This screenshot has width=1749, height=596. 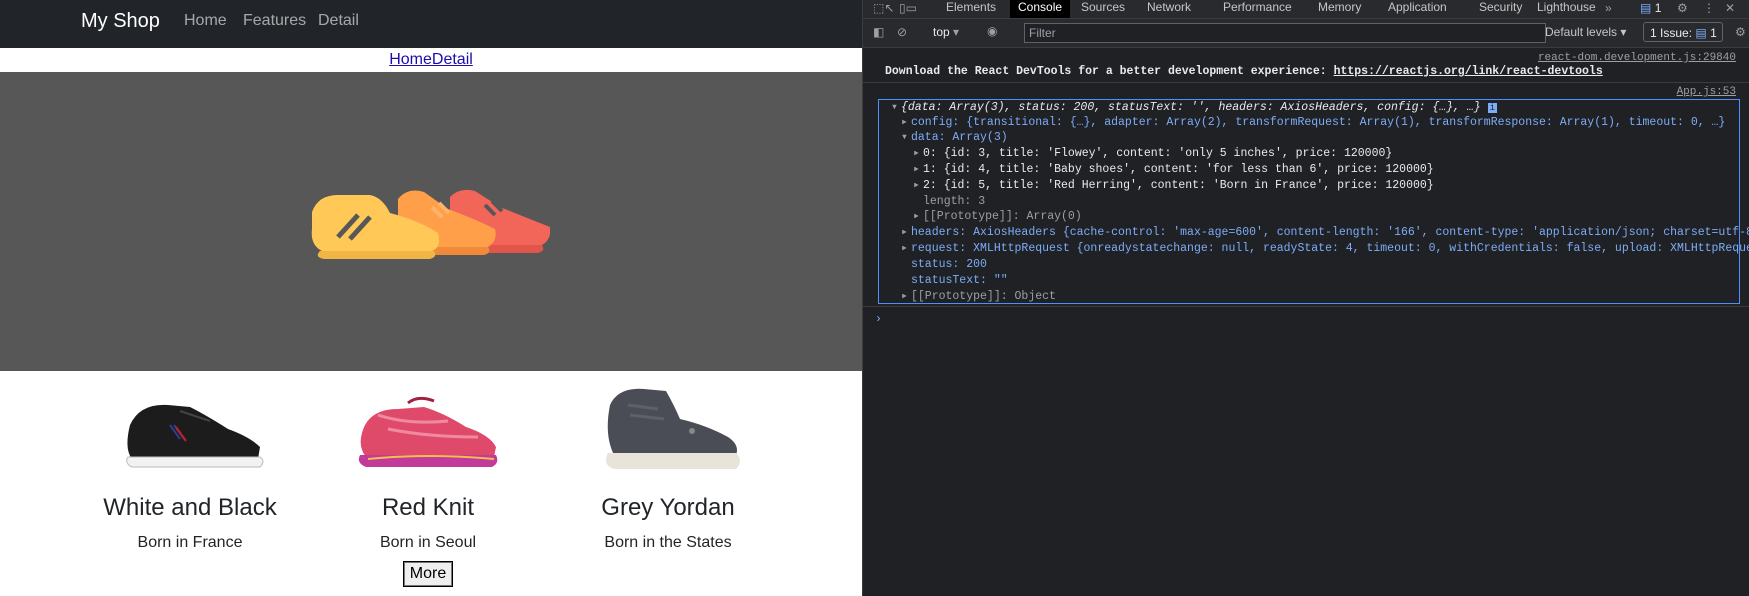 What do you see at coordinates (956, 32) in the screenshot?
I see `chevron-down-icon: ▾` at bounding box center [956, 32].